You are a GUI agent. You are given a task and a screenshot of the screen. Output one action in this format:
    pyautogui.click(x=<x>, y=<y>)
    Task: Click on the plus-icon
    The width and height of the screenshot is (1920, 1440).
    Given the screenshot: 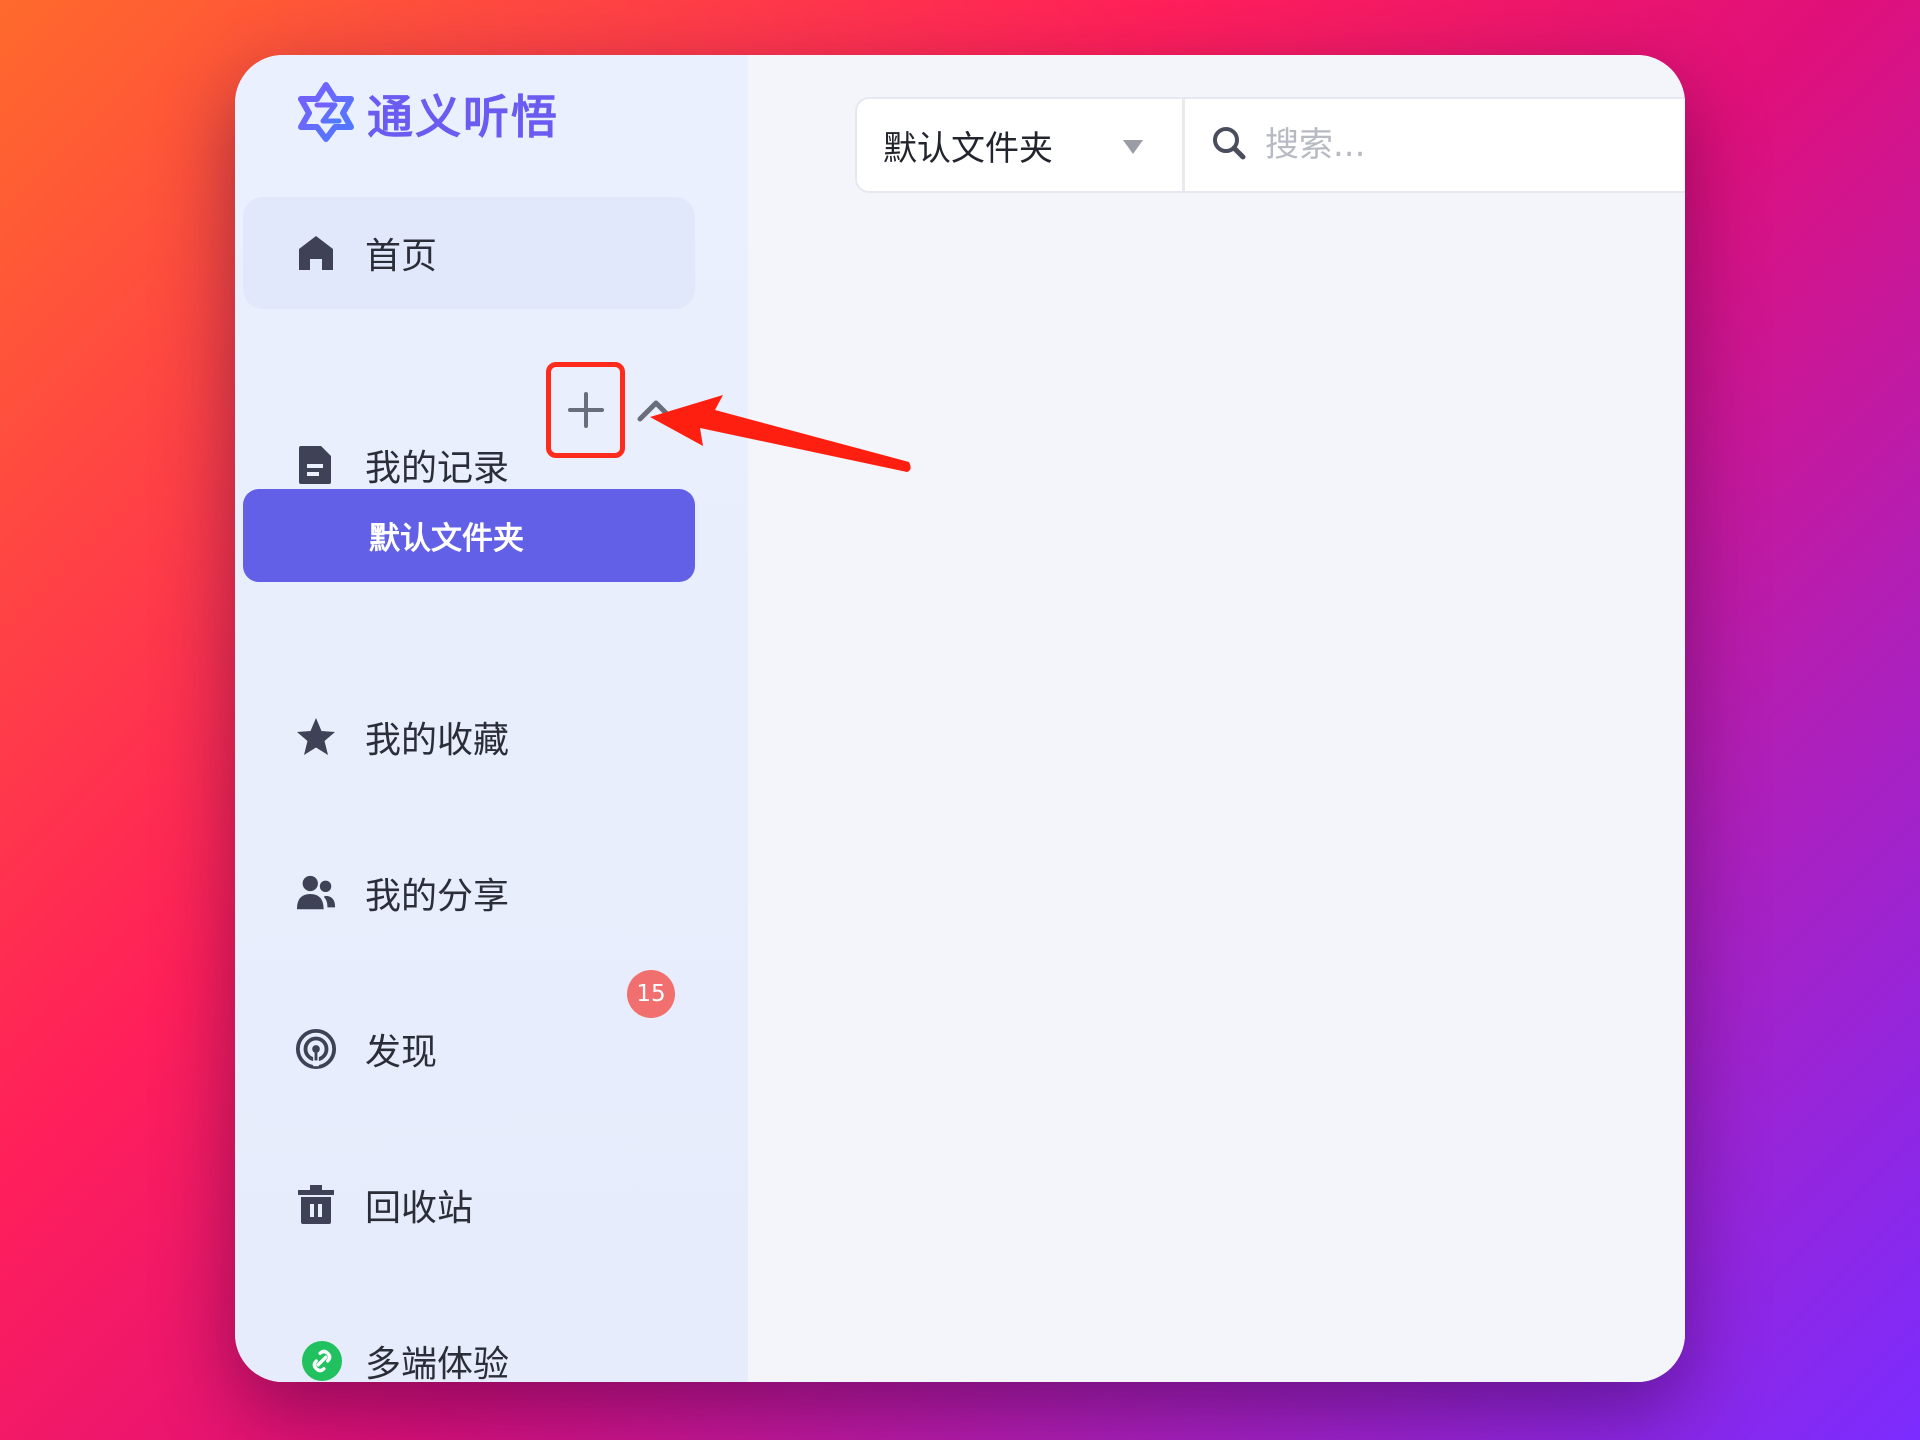 What is the action you would take?
    pyautogui.click(x=585, y=410)
    